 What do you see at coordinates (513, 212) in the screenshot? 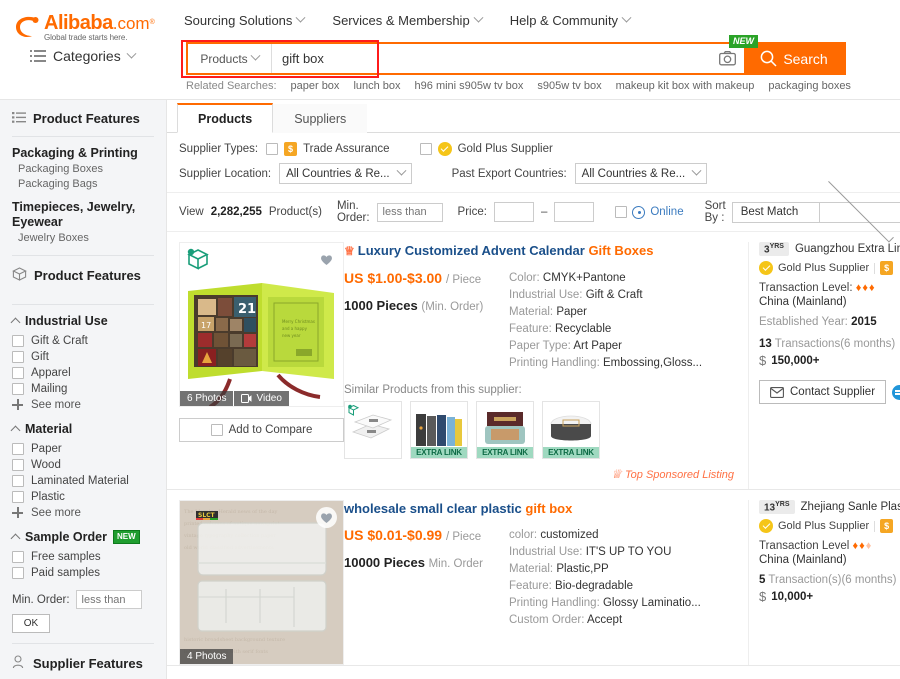
I see `price-min-input` at bounding box center [513, 212].